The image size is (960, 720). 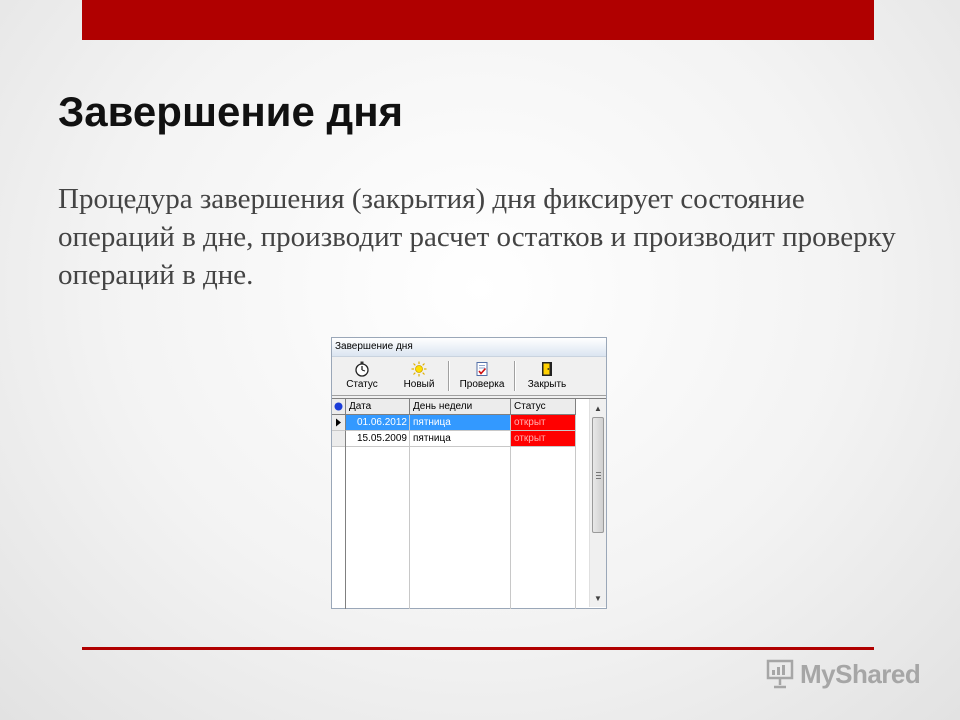 I want to click on column-header-weekday: День недели, so click(x=460, y=407).